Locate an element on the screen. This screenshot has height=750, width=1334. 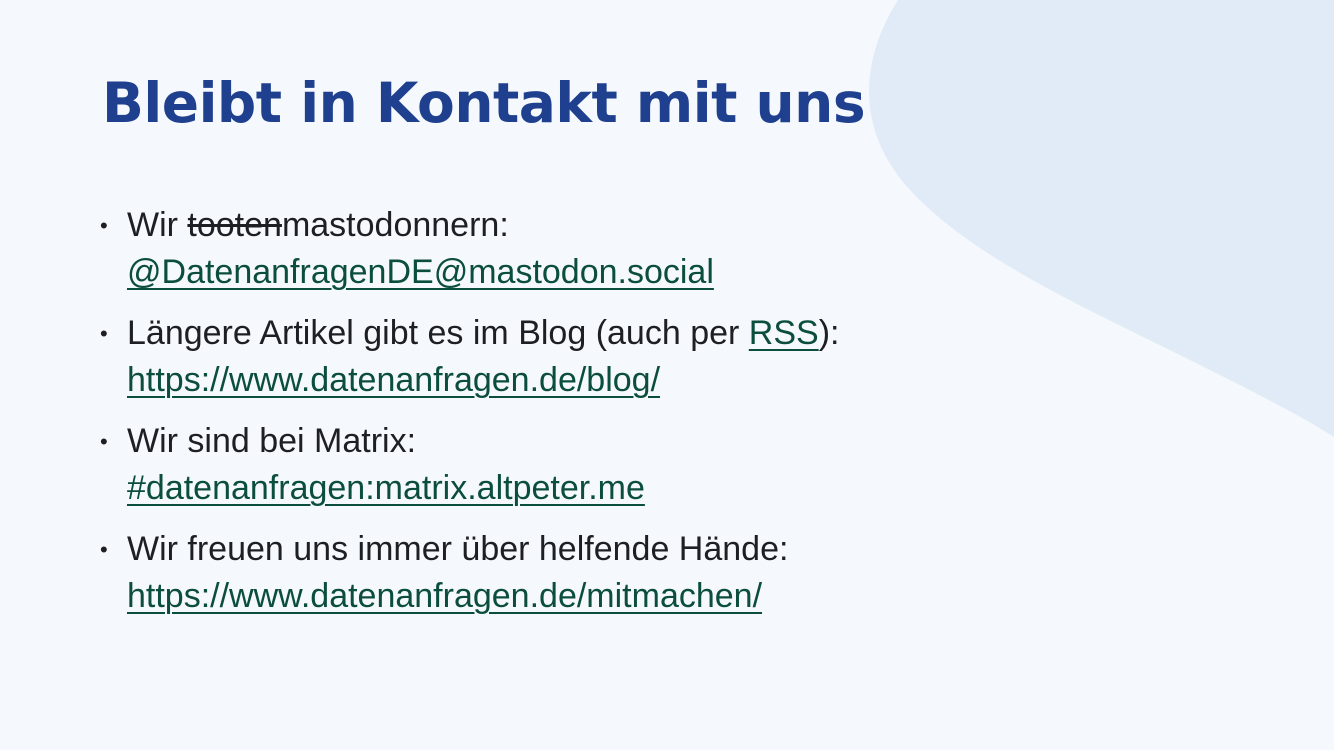
blog-link: https://www.datenanfragen.de/blog/ is located at coordinates (393, 380).